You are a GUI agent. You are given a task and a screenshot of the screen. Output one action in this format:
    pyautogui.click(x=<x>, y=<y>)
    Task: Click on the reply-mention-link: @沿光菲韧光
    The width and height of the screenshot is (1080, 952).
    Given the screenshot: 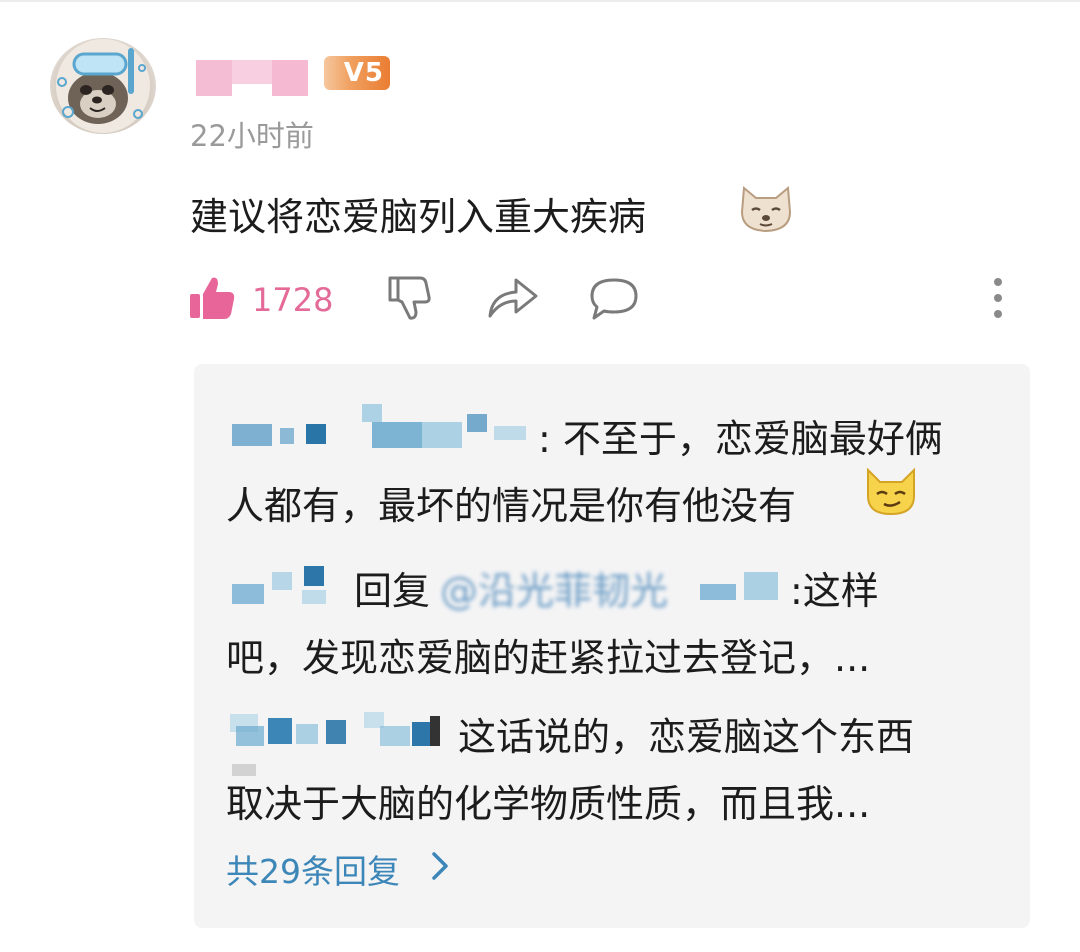 What is the action you would take?
    pyautogui.click(x=554, y=587)
    